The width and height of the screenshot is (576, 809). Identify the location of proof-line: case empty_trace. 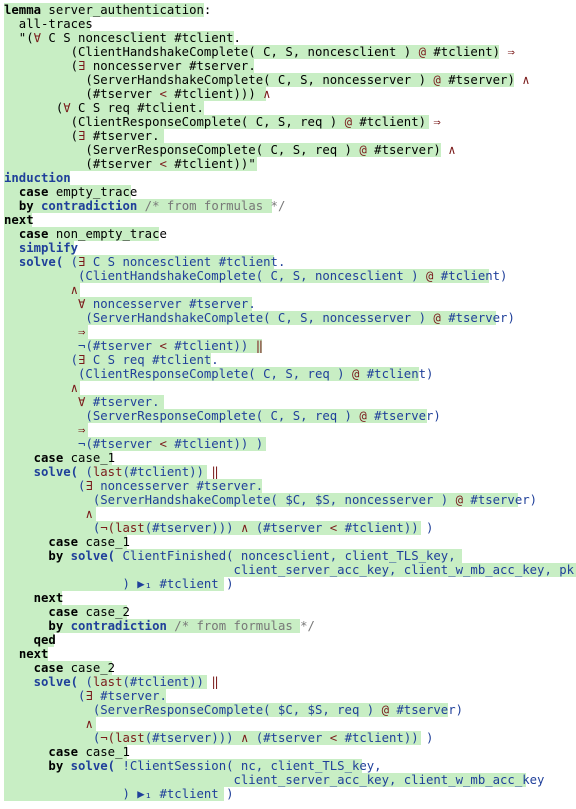
(290, 192).